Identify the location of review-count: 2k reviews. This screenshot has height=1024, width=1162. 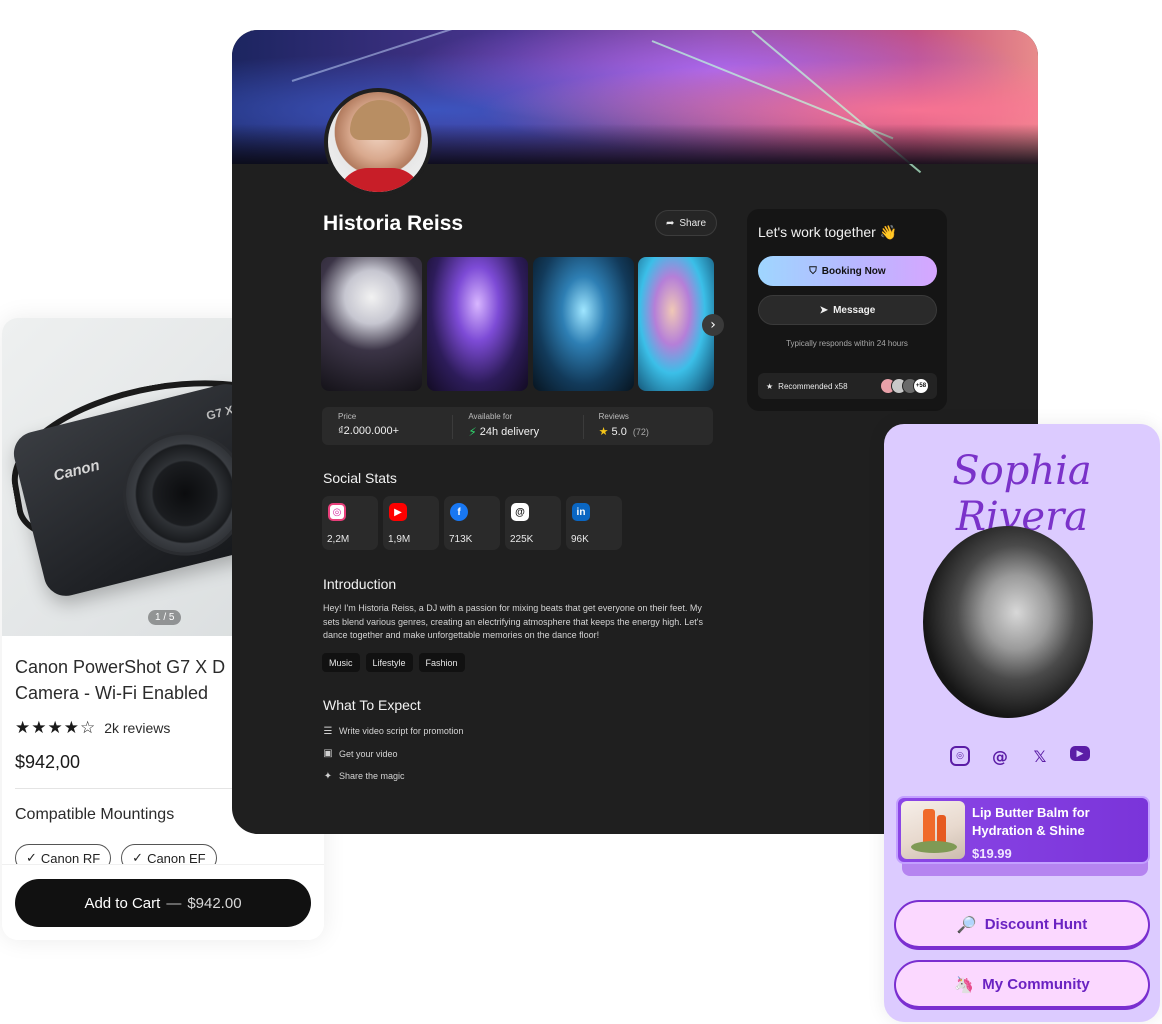
(137, 728).